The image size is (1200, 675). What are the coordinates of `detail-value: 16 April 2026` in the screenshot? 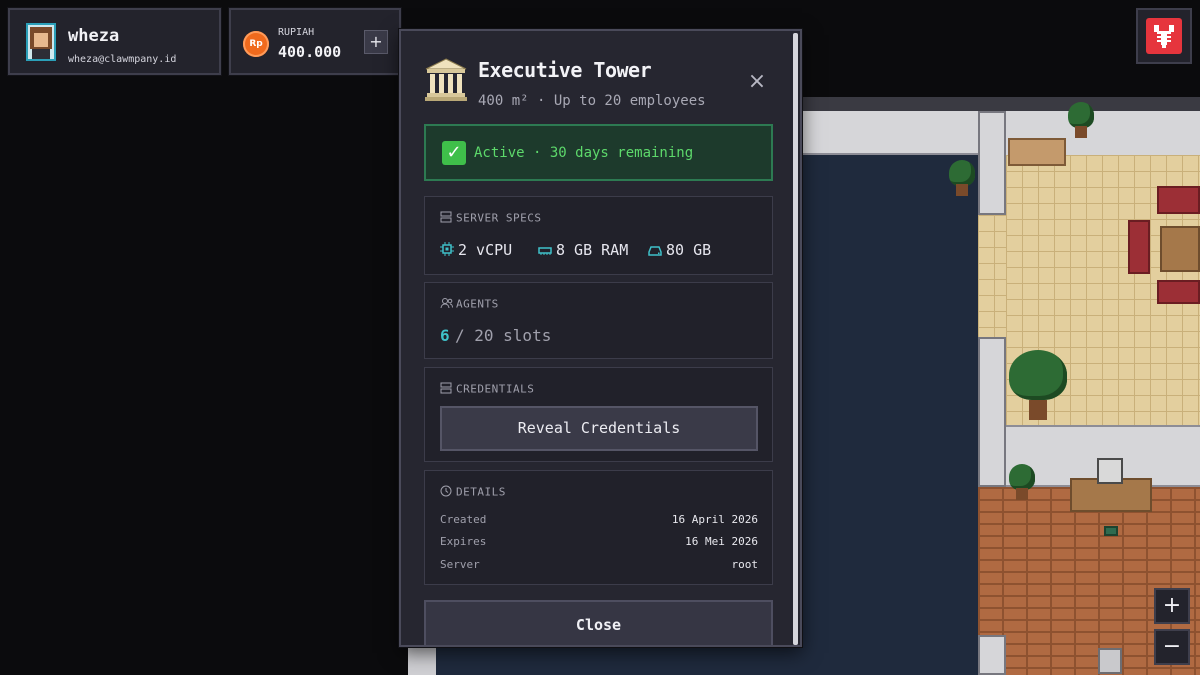 It's located at (714, 519).